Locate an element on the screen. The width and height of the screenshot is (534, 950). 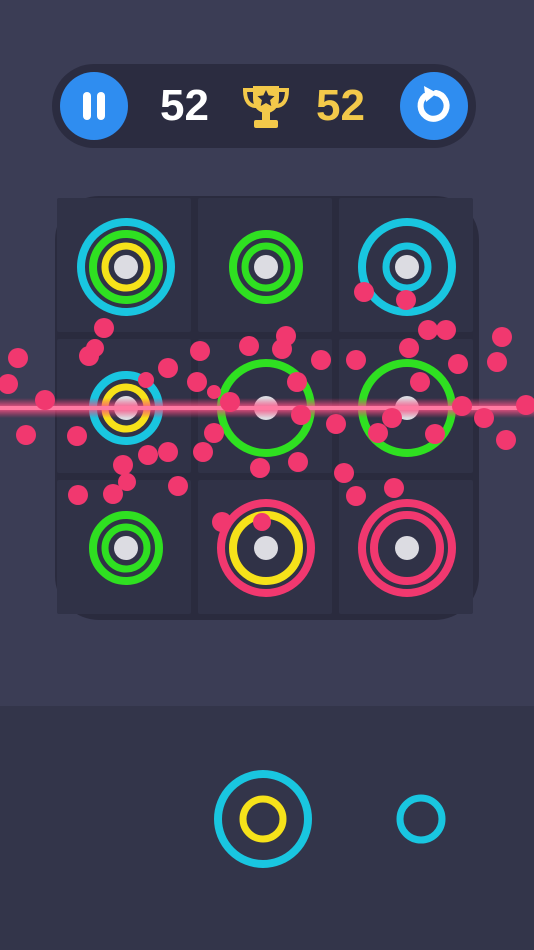
ring-stack-r3-c1 is located at coordinates (126, 548).